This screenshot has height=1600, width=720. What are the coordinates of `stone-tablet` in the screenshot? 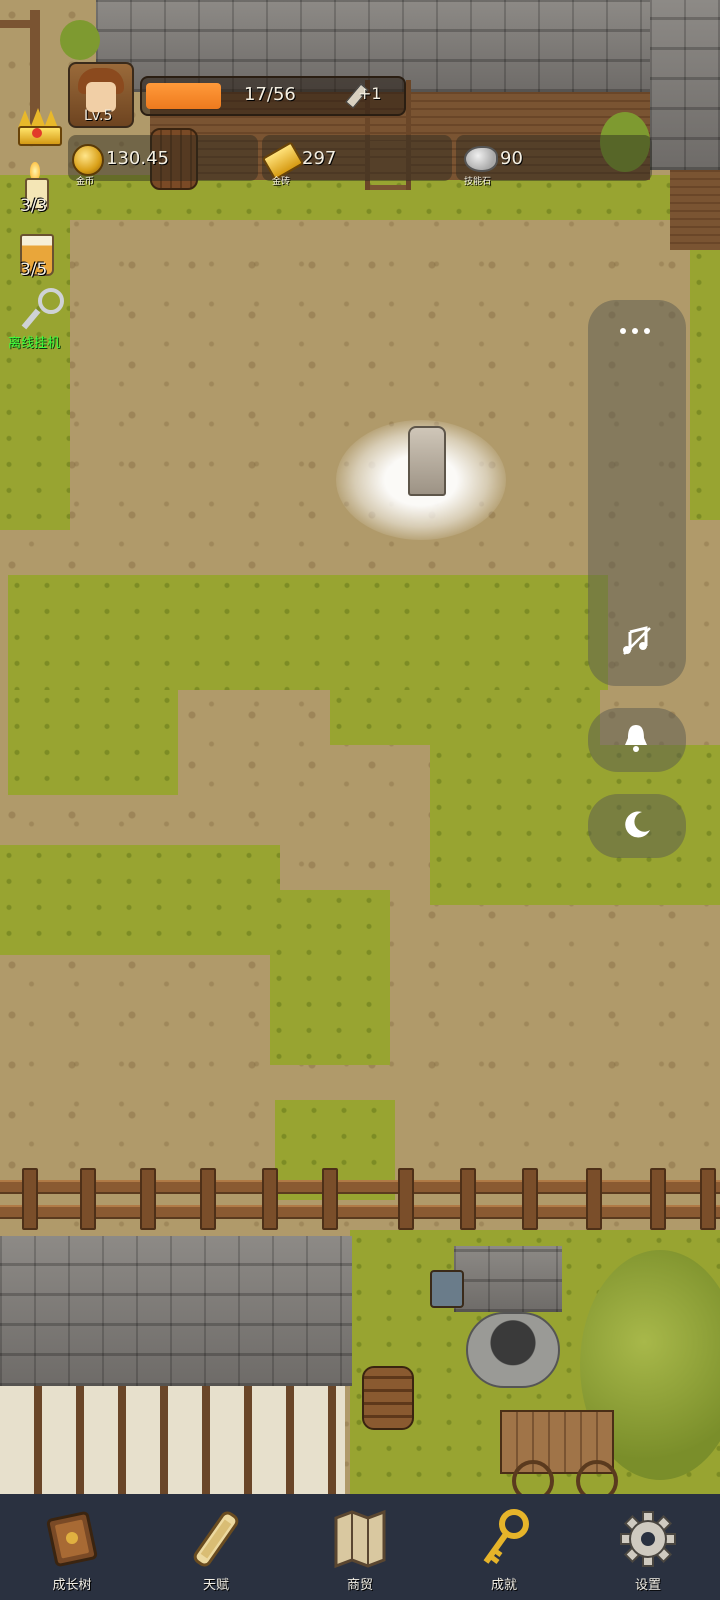 It's located at (427, 461).